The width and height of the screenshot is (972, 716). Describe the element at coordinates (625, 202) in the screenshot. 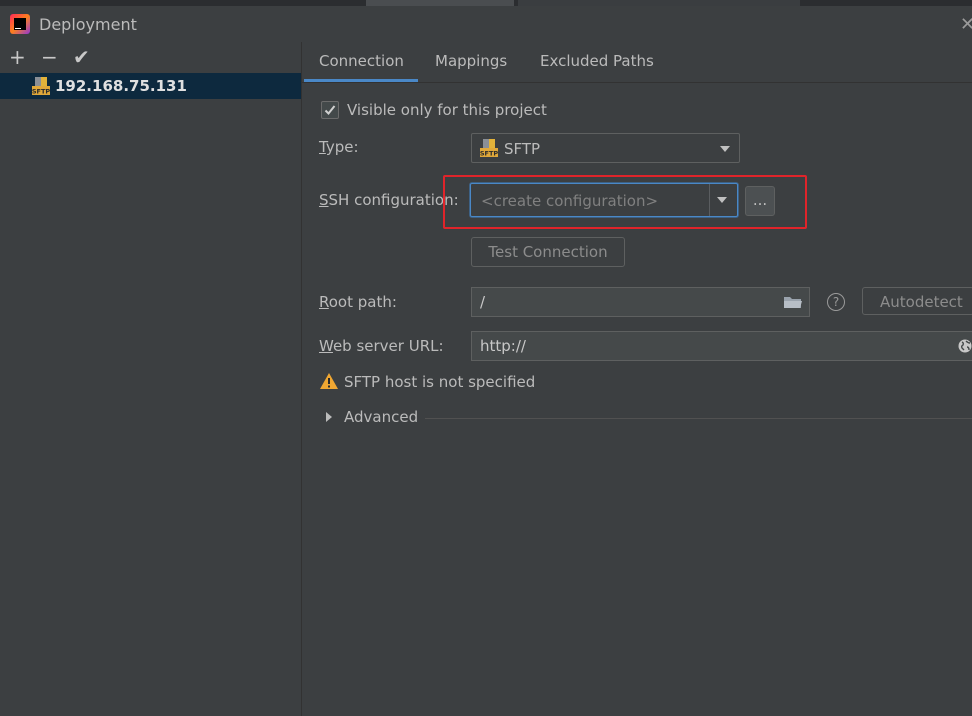

I see `highlight-annotation-box` at that location.